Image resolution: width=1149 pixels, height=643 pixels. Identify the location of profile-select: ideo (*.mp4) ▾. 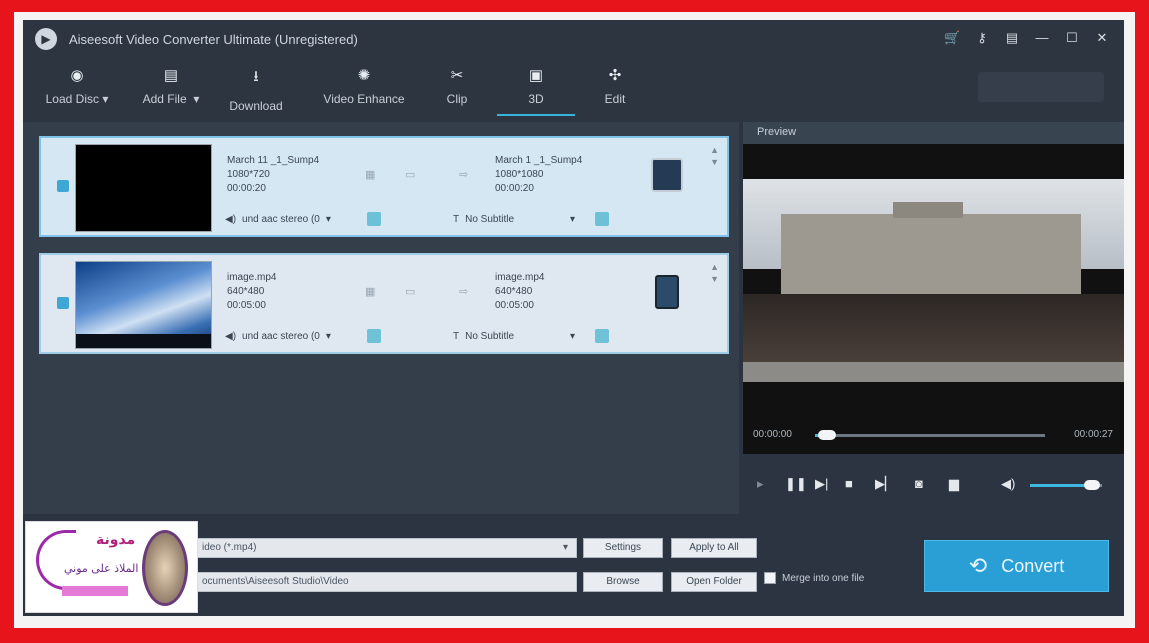
(385, 548).